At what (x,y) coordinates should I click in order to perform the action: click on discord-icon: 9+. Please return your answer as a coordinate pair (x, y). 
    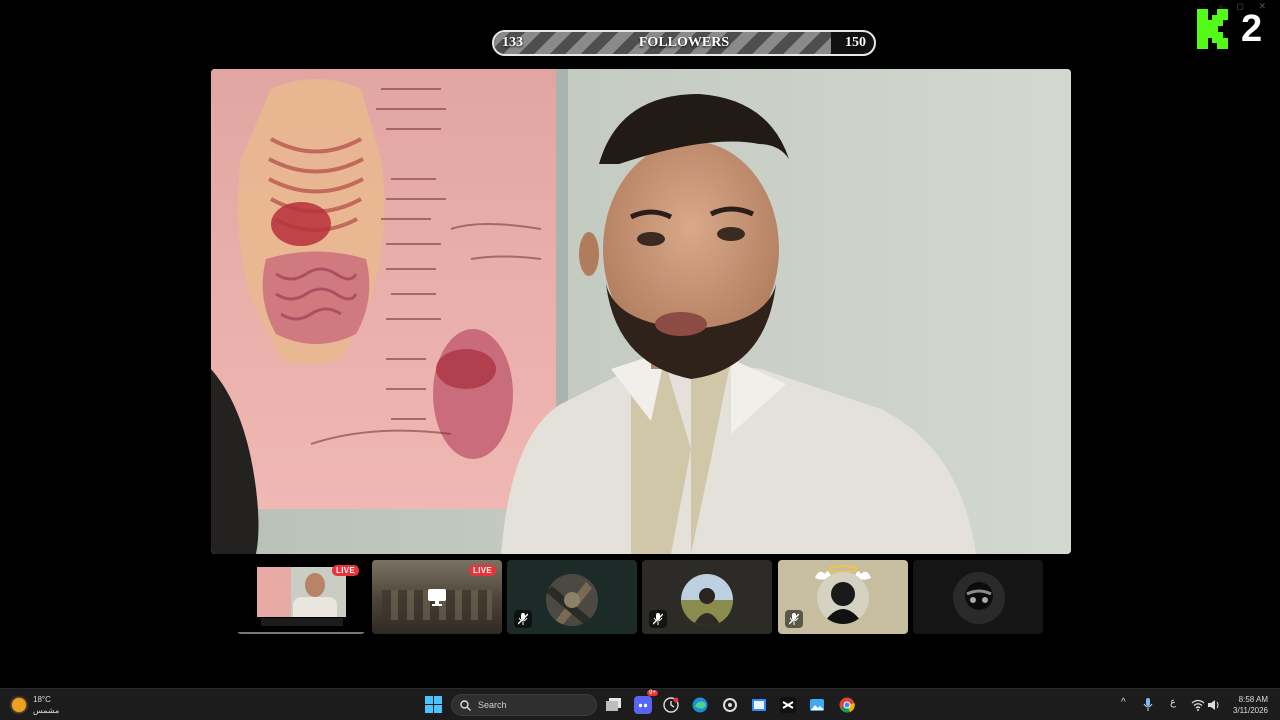
    Looking at the image, I should click on (646, 702).